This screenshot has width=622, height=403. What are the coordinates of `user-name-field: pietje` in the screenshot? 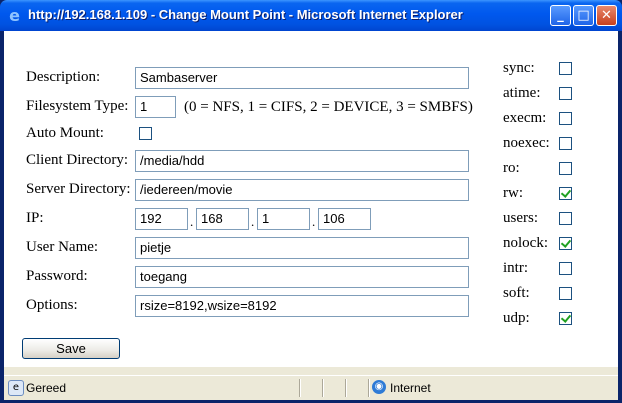 It's located at (302, 248).